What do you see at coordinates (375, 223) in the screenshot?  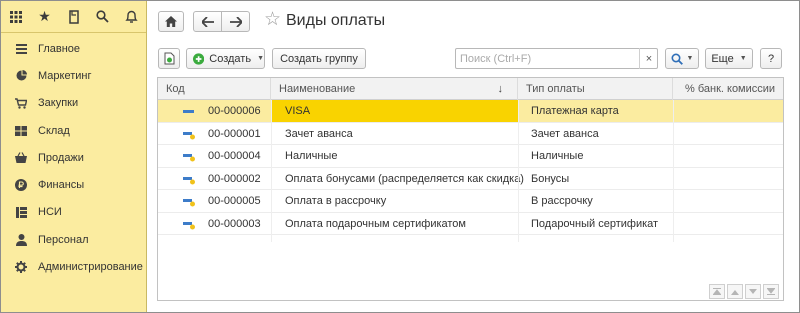 I see `cell-name: Оплата подарочным сертификатом` at bounding box center [375, 223].